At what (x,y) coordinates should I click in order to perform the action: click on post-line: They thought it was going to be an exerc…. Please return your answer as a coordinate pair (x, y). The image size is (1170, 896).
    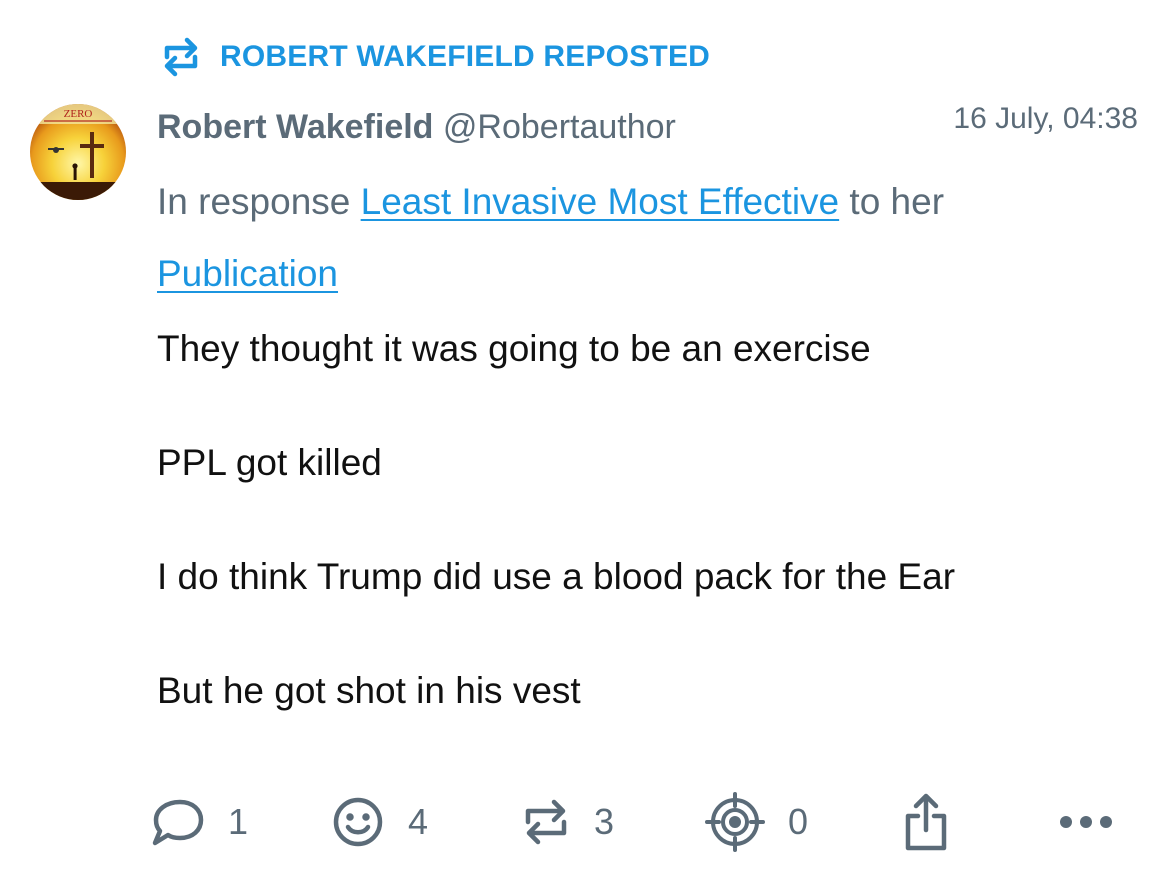
    Looking at the image, I should click on (514, 348).